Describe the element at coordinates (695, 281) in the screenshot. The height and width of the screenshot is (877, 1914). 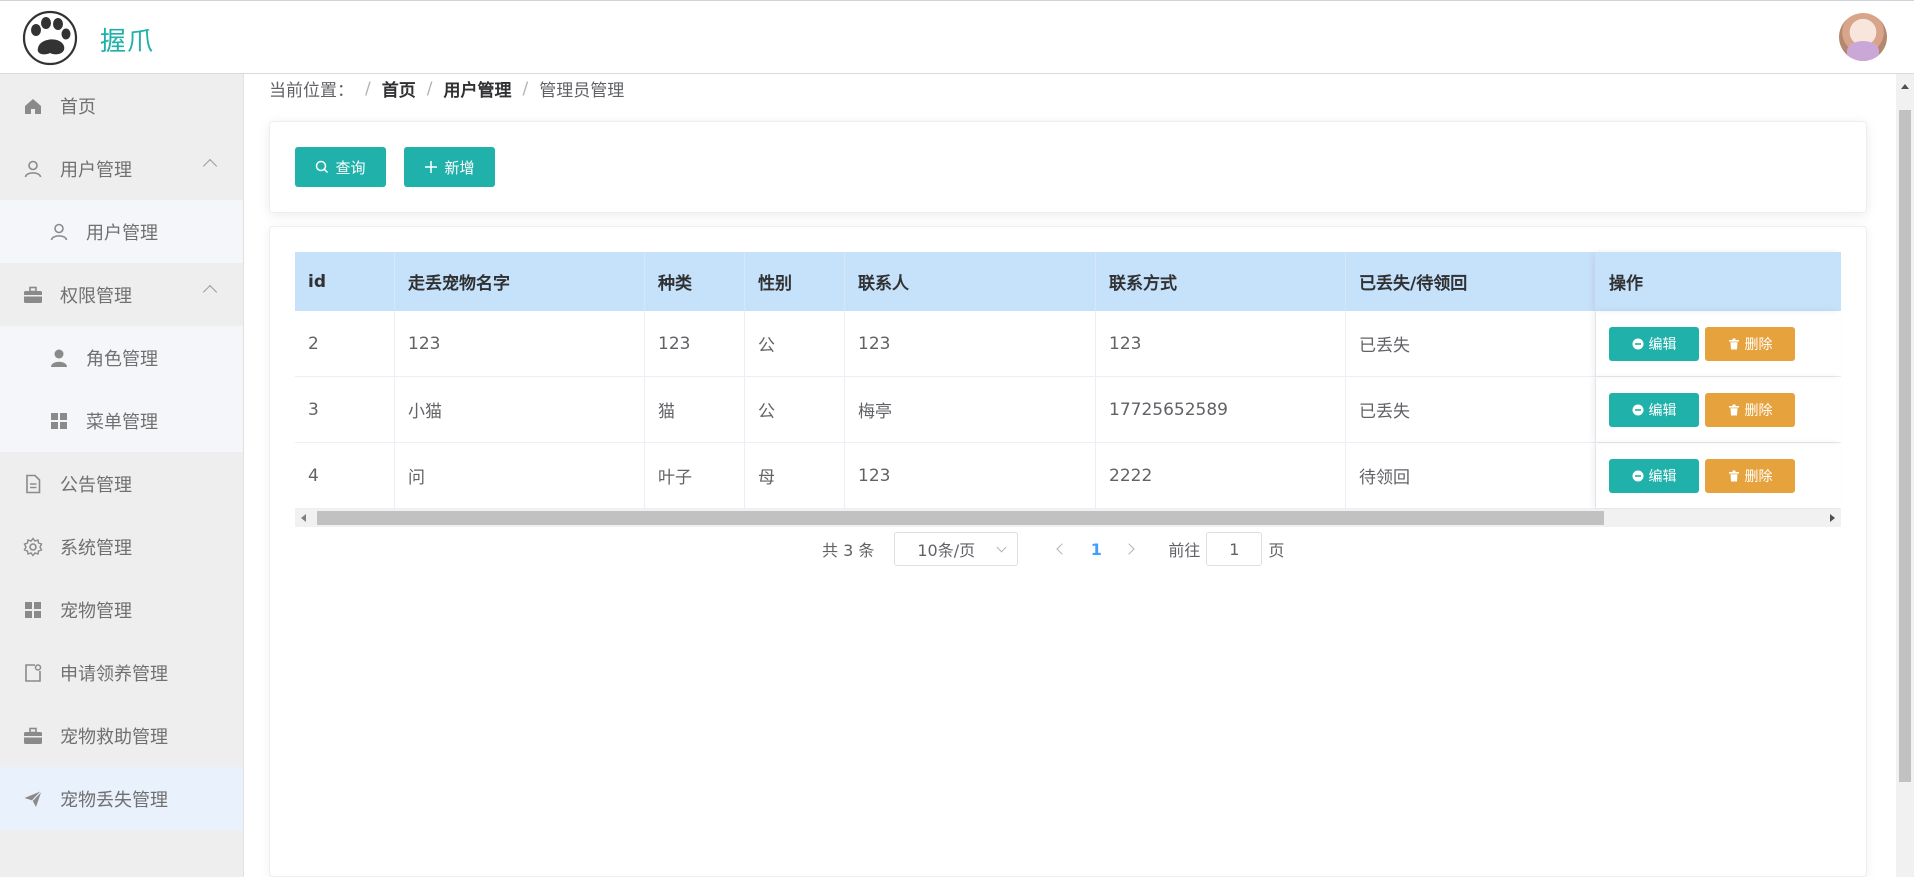
I see `column-header: 种类` at that location.